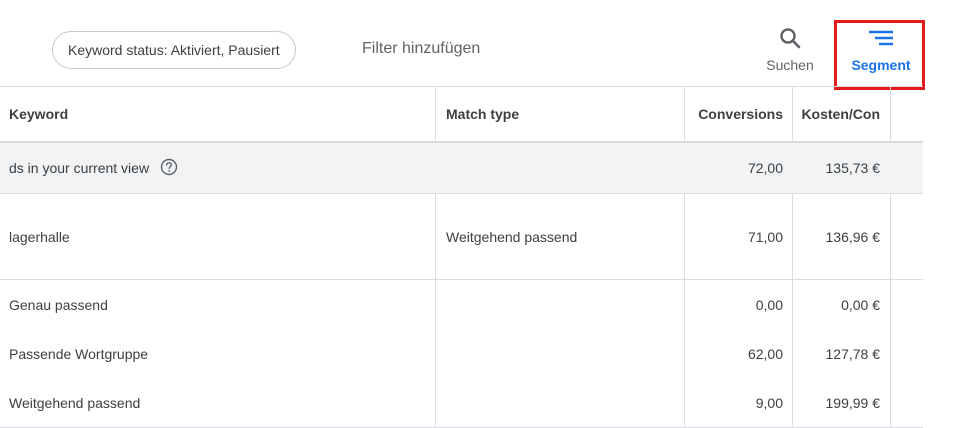 This screenshot has width=955, height=428. Describe the element at coordinates (738, 114) in the screenshot. I see `column-header-conversions: Conversions` at that location.